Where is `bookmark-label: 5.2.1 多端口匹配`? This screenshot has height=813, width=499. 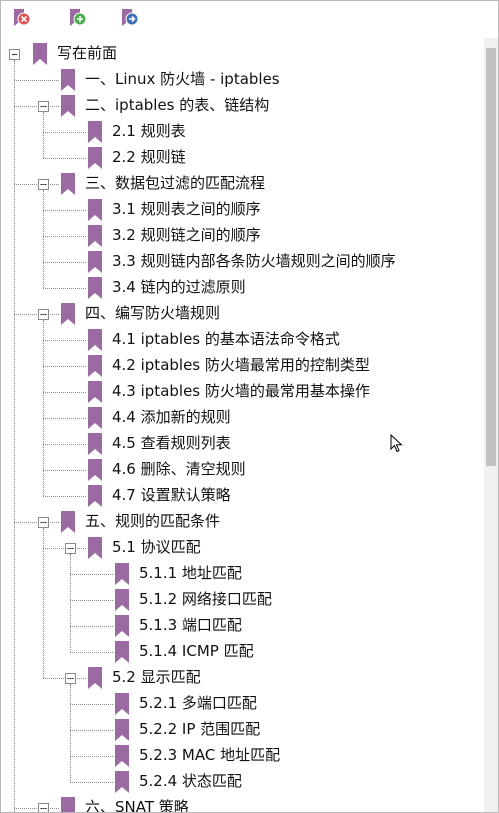
bookmark-label: 5.2.1 多端口匹配 is located at coordinates (198, 703).